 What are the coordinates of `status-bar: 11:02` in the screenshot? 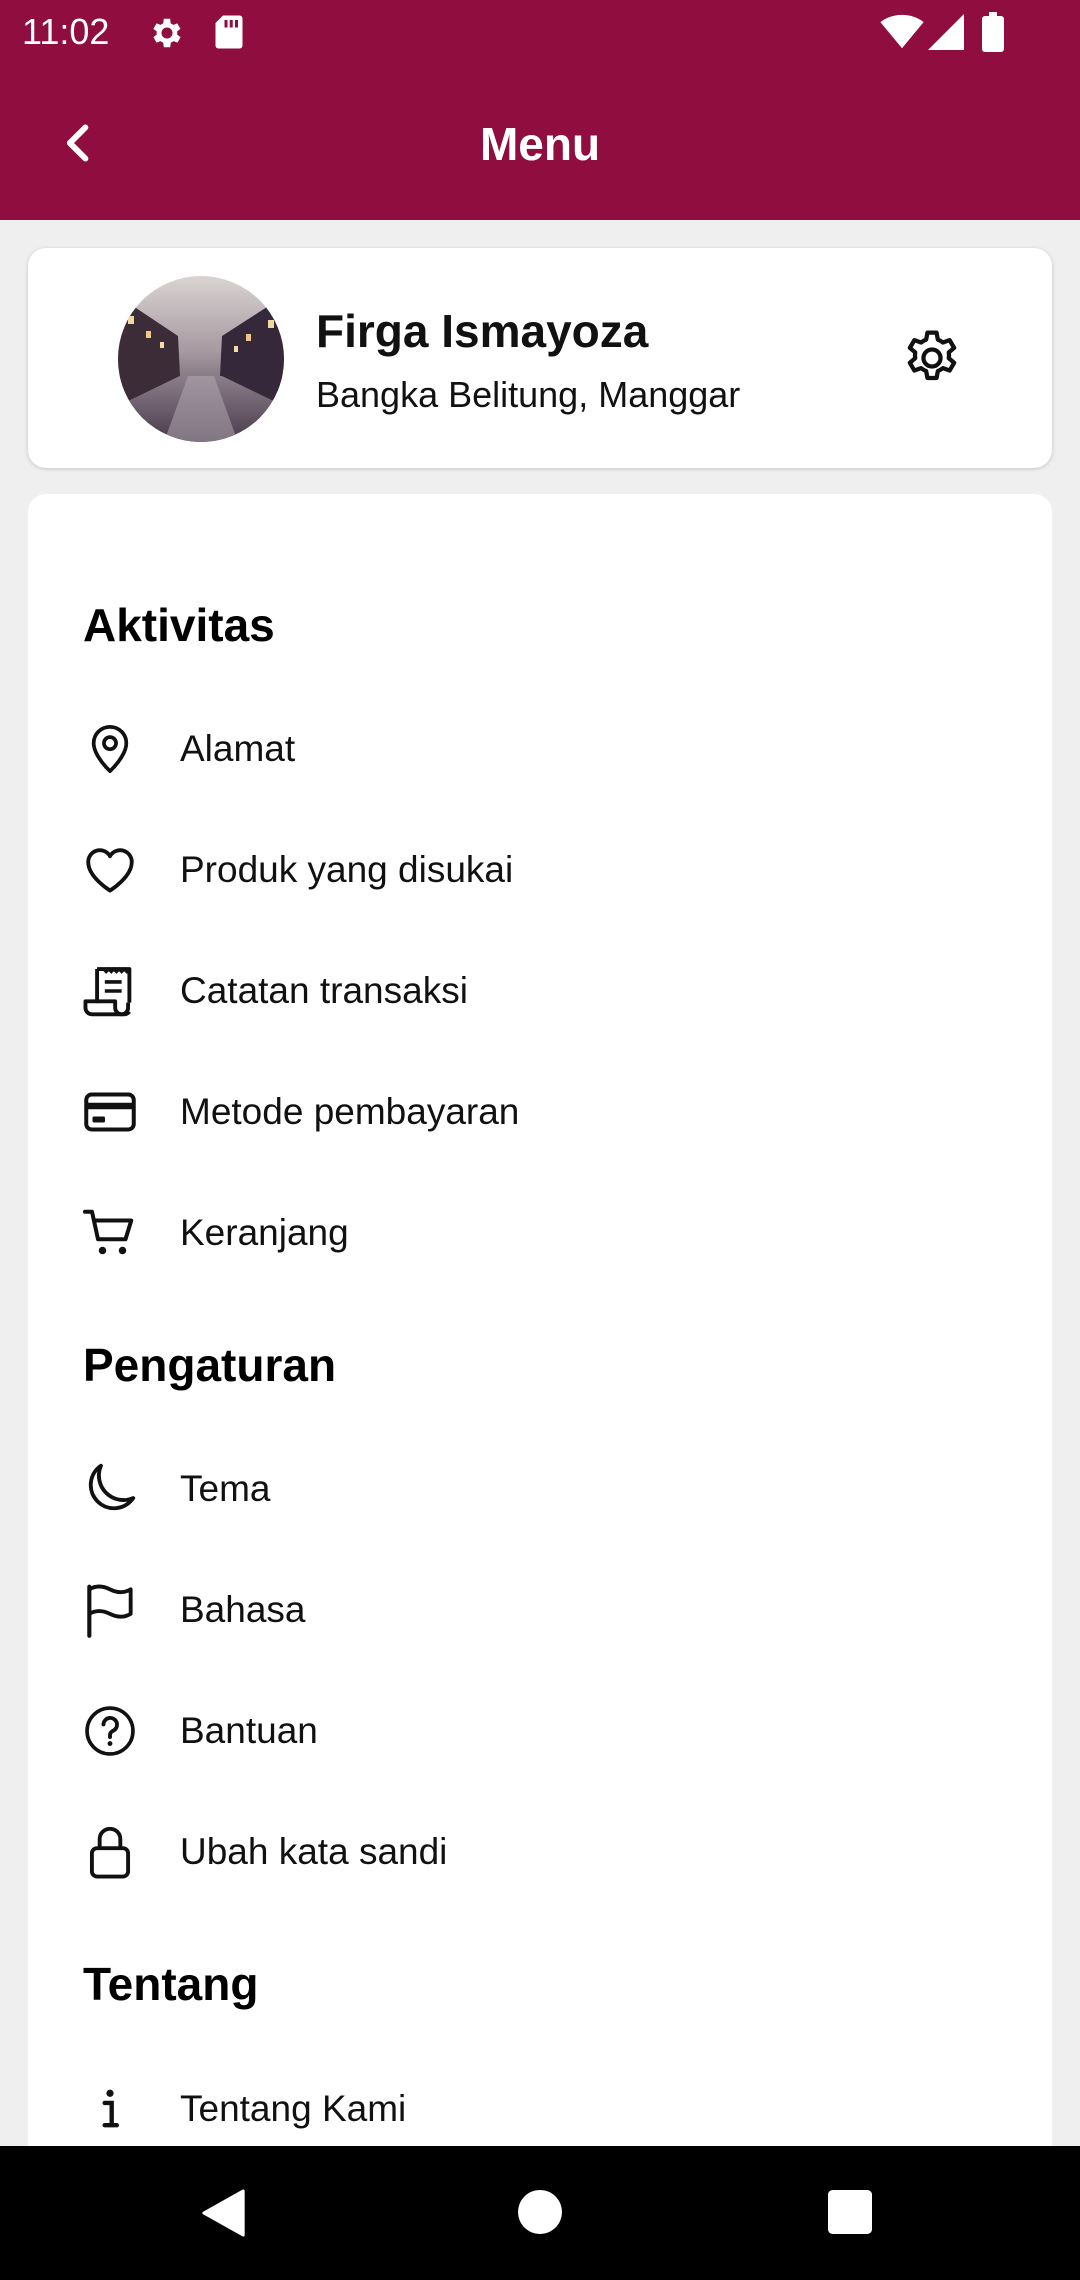 It's located at (540, 32).